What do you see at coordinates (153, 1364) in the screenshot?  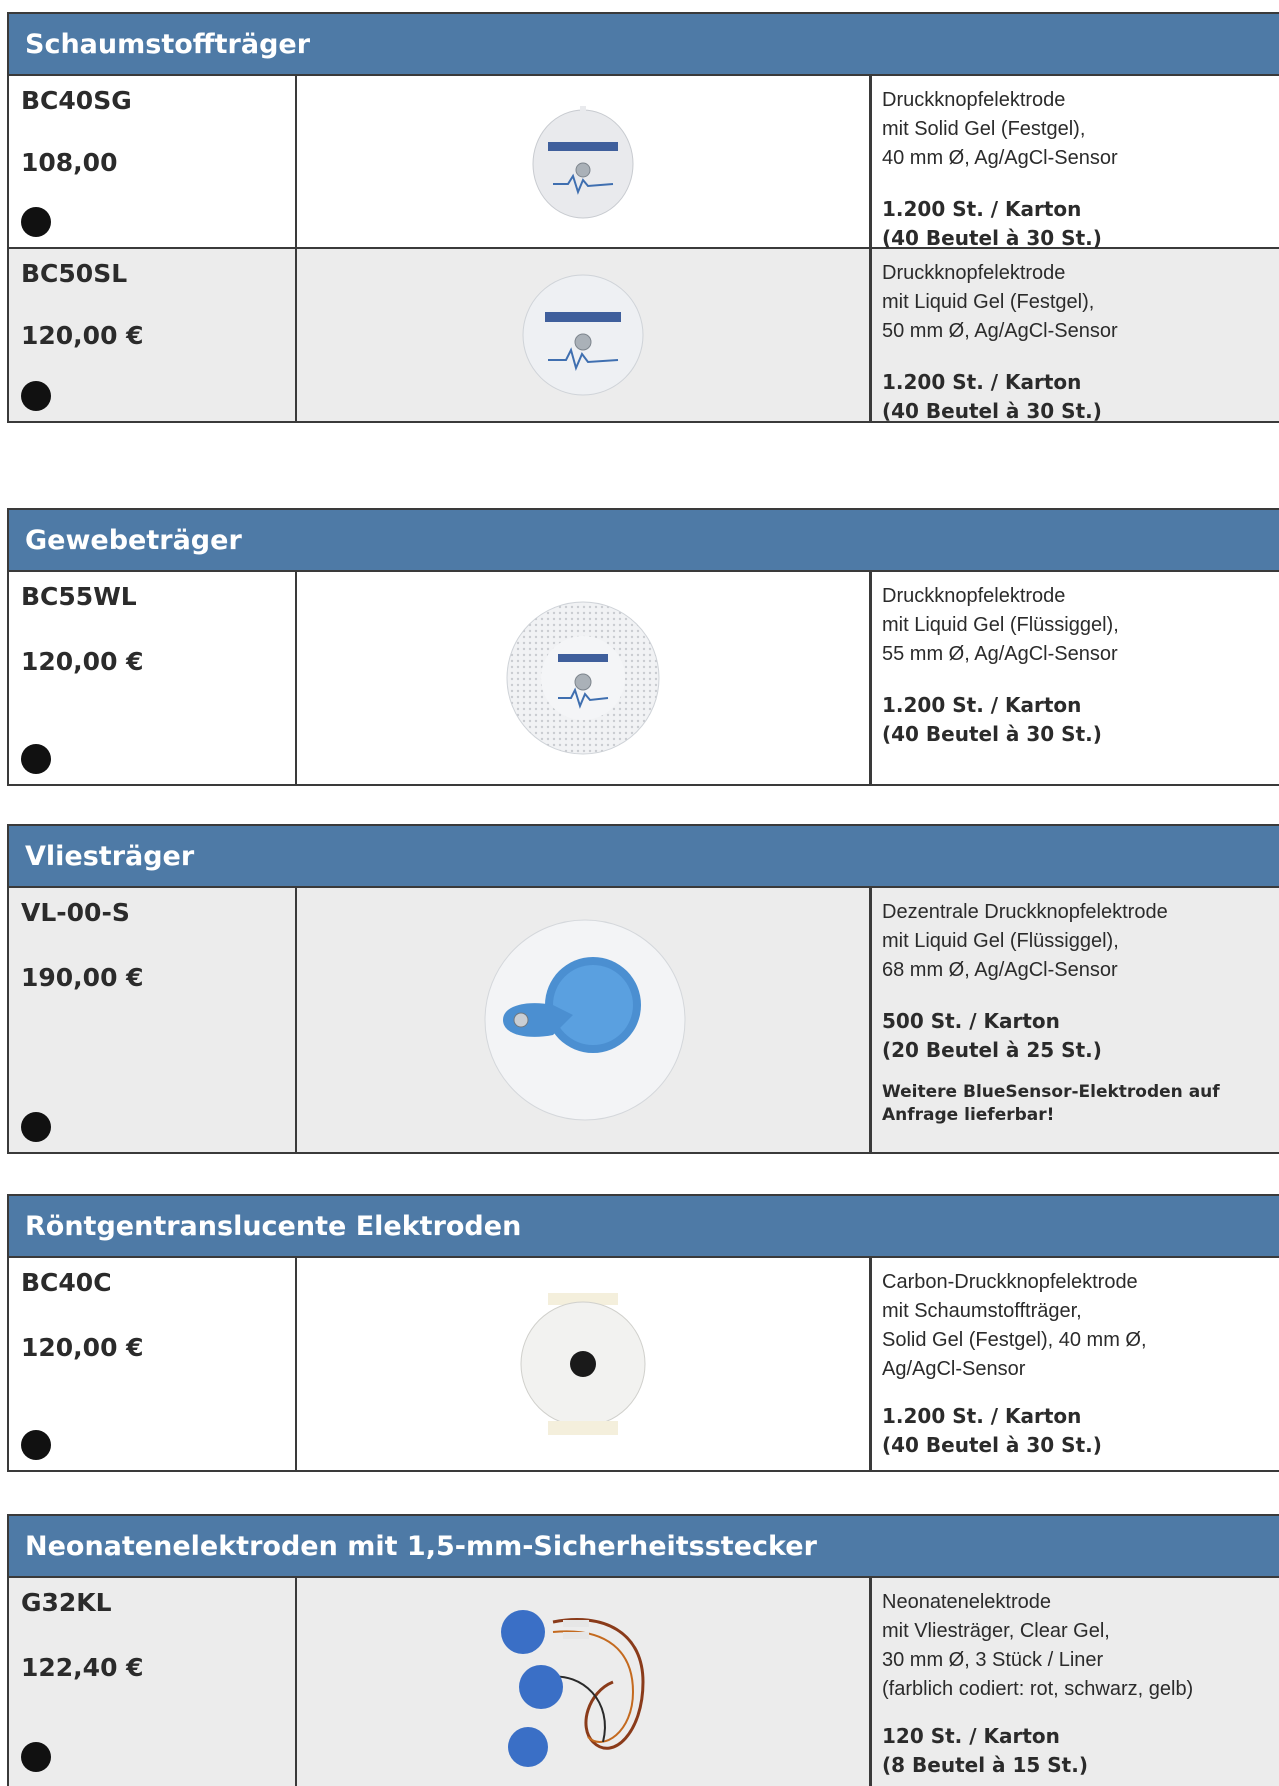 I see `product-id-cell: BC40C 120,00 €` at bounding box center [153, 1364].